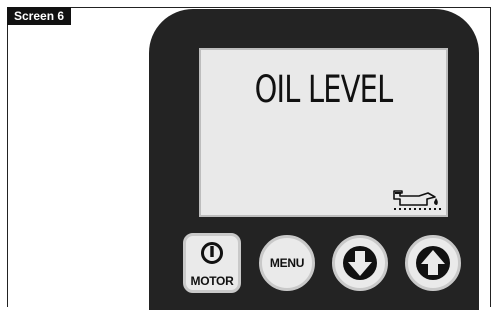  I want to click on motor-button: MOTOR, so click(212, 263).